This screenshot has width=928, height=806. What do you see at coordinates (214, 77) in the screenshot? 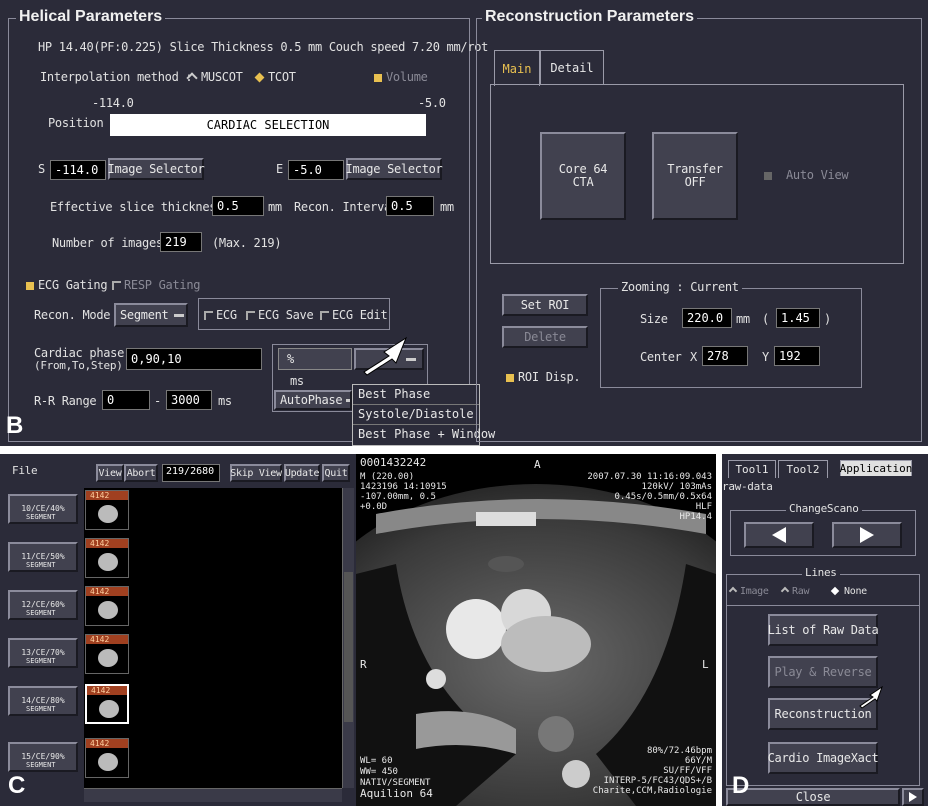
I see `interp-muscot-option: MUSCOT` at bounding box center [214, 77].